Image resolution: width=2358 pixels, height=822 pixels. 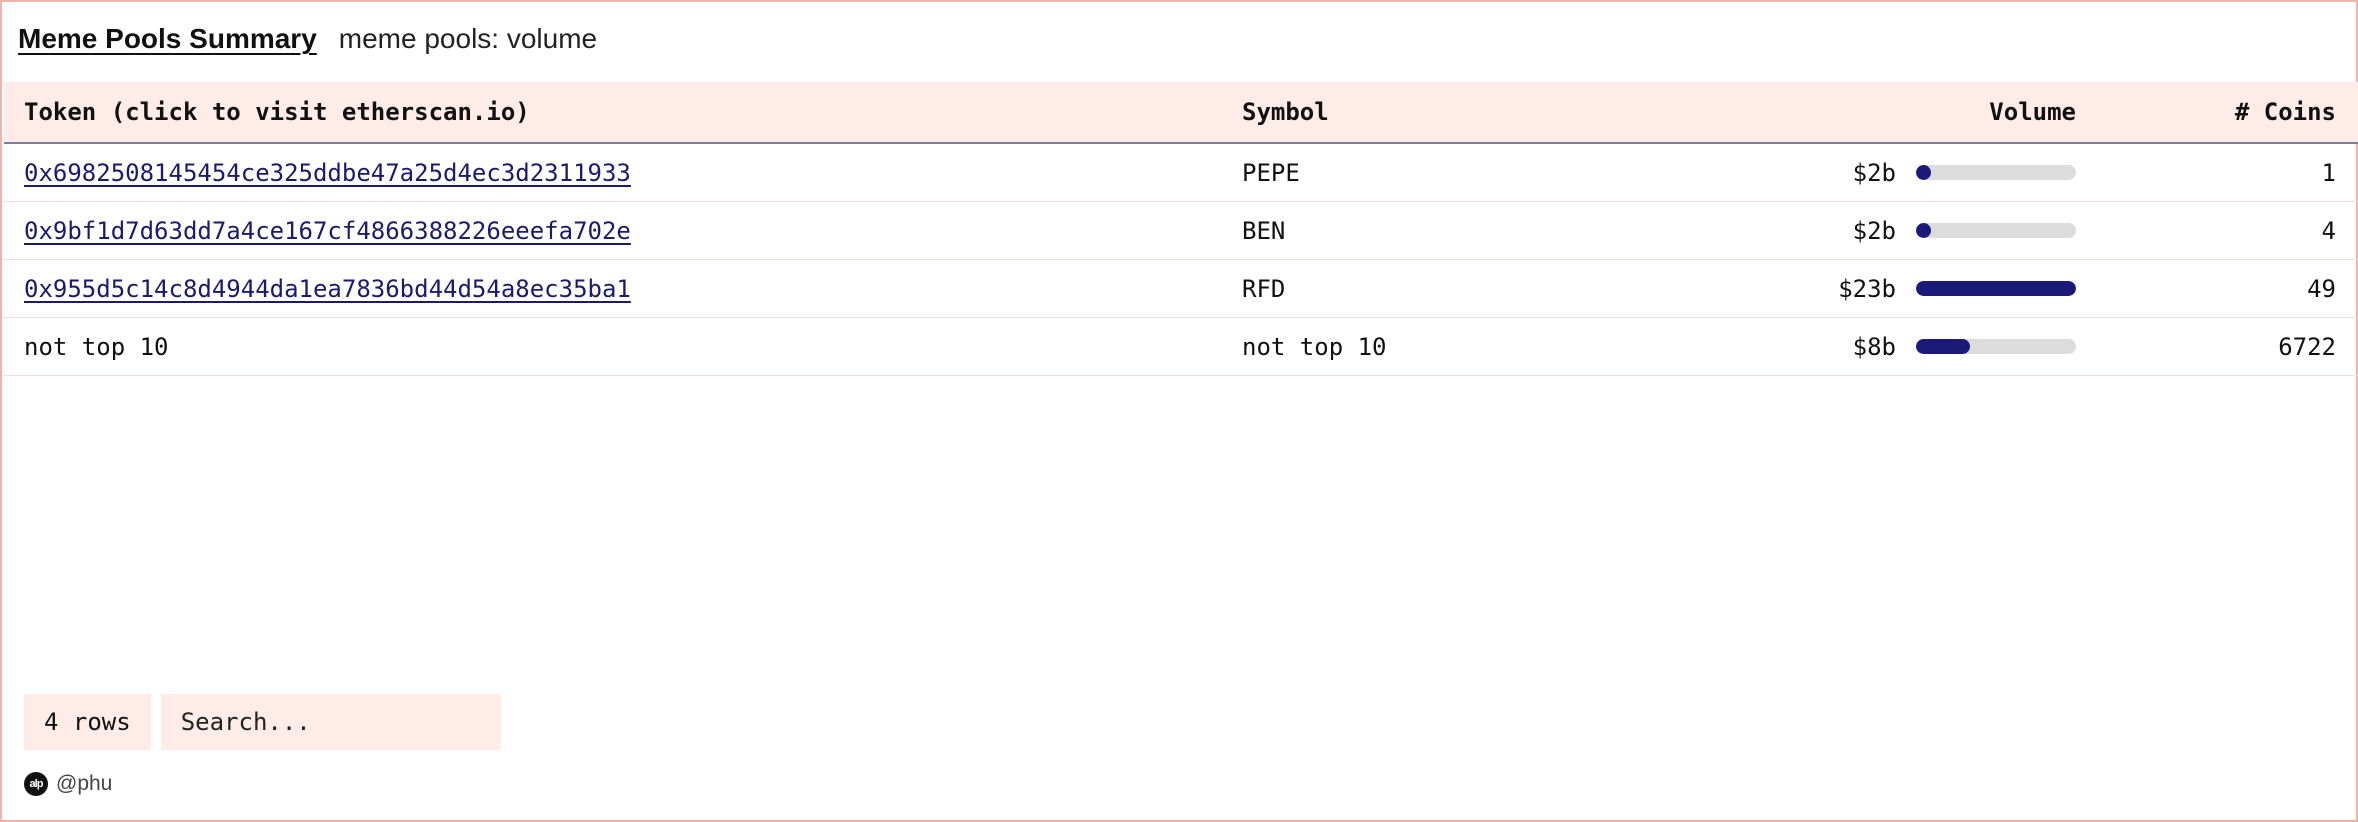 I want to click on page-subtitle: meme pools: volume, so click(x=468, y=38).